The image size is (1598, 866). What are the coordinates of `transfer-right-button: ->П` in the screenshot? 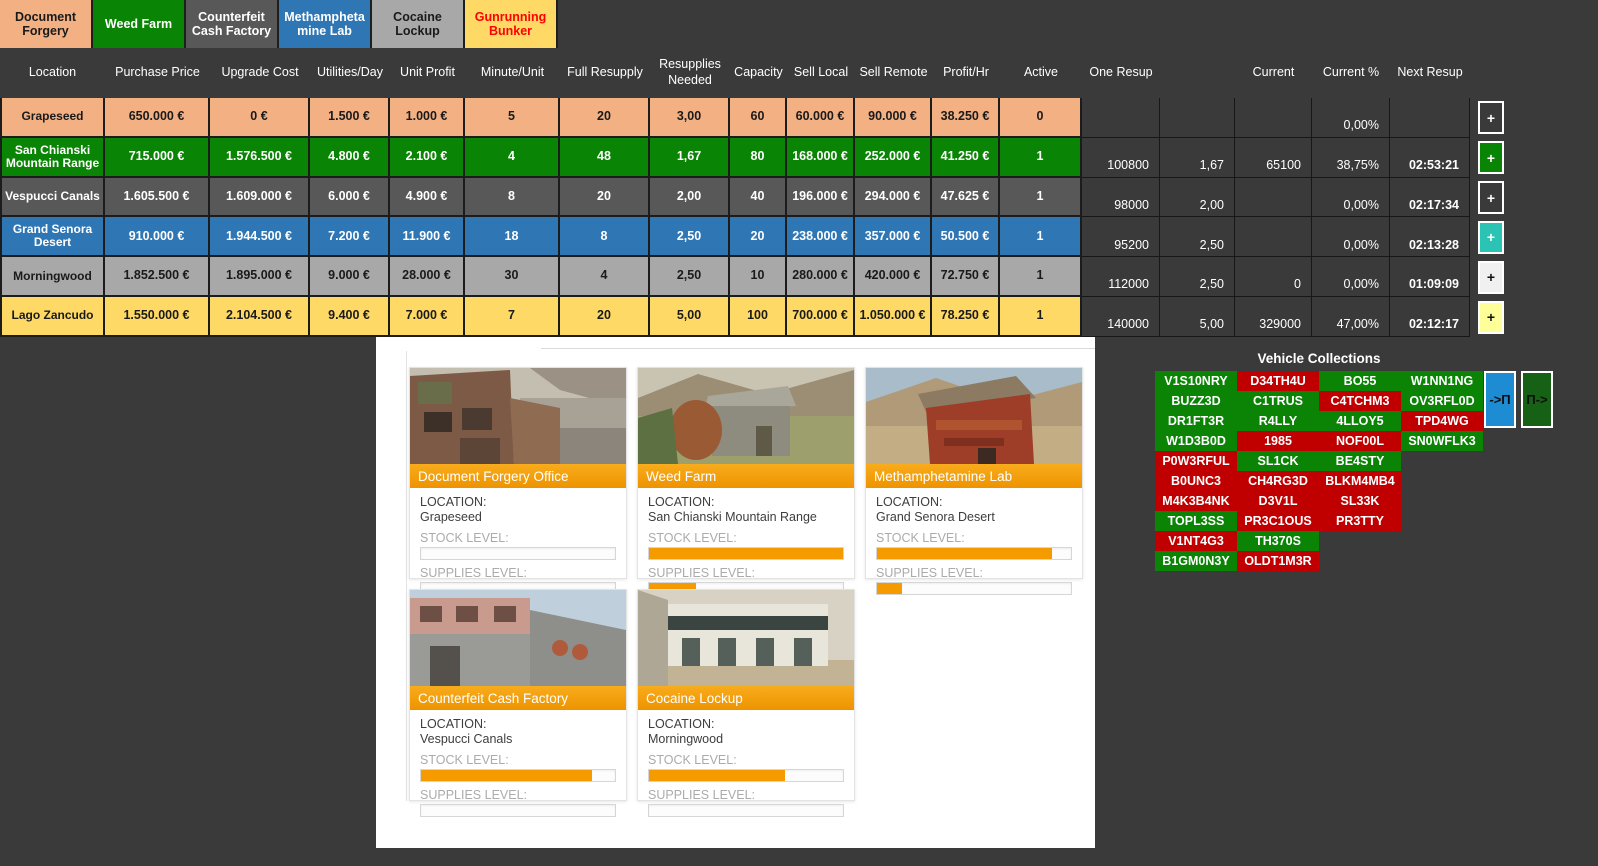 It's located at (1500, 399).